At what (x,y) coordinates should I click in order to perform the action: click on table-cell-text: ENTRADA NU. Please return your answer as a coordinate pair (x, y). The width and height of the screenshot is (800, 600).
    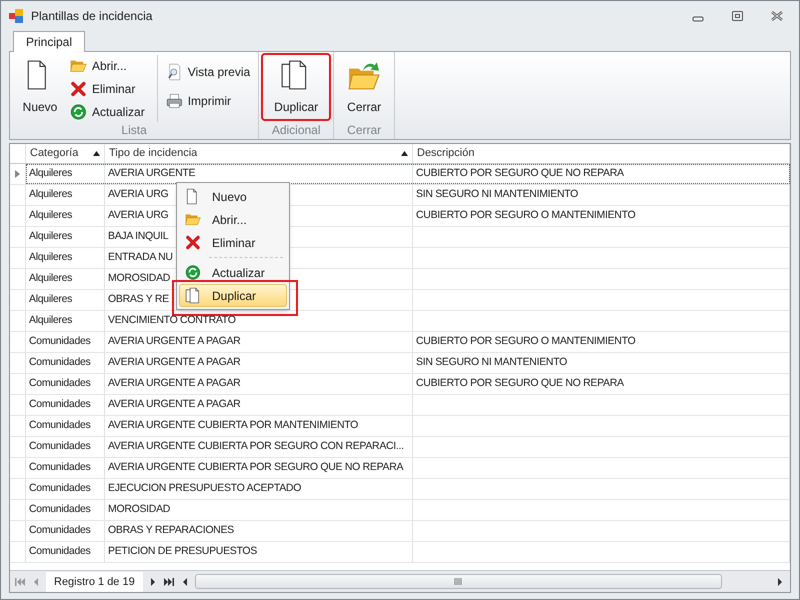
    Looking at the image, I should click on (140, 258).